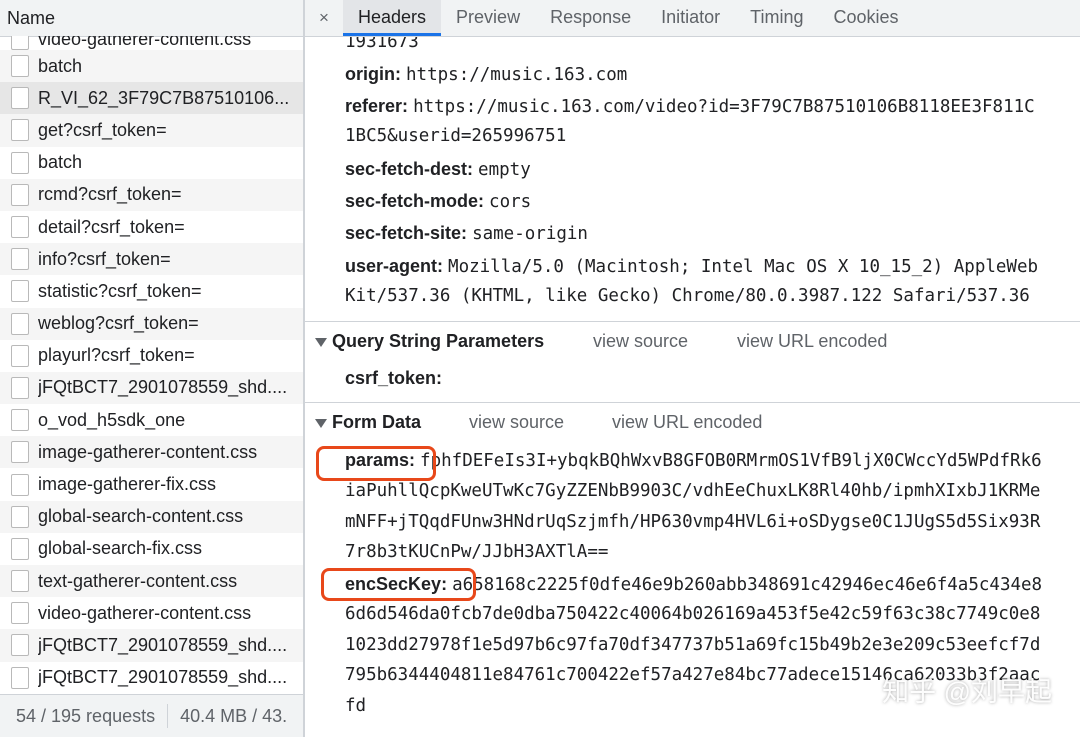  Describe the element at coordinates (438, 201) in the screenshot. I see `header-sec-fetch-mode: sec-fetch-mode: cors` at that location.